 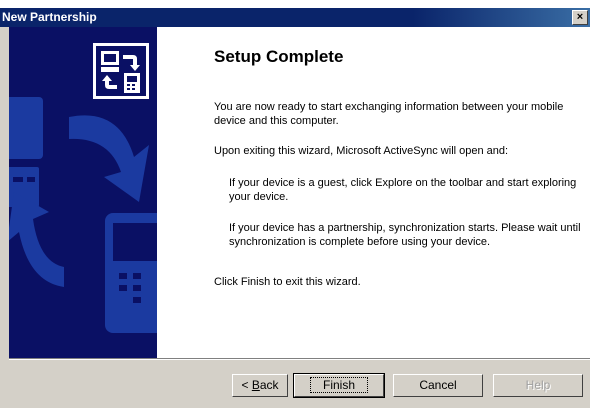 What do you see at coordinates (26, 152) in the screenshot?
I see `desktop-illustration` at bounding box center [26, 152].